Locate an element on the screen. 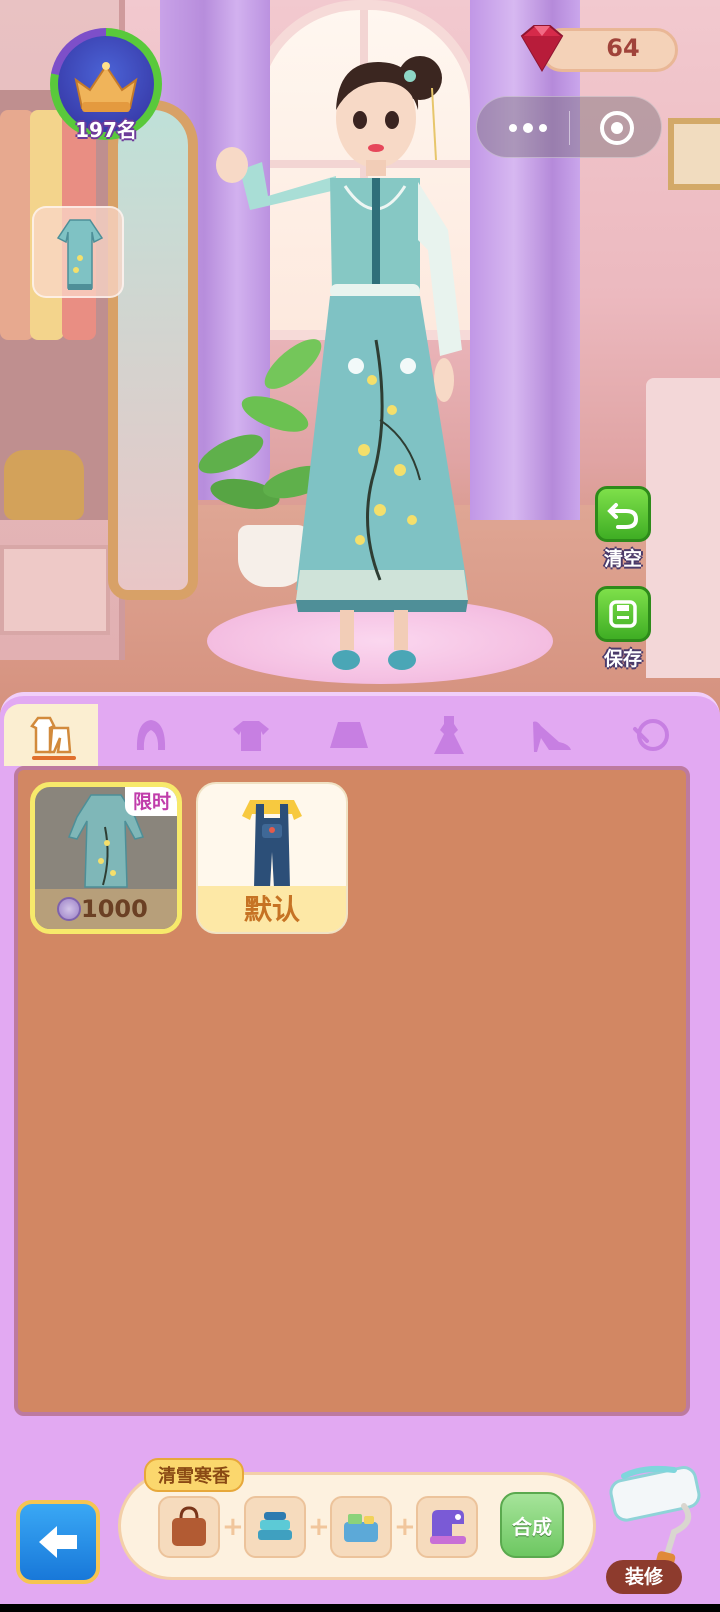 This screenshot has height=1612, width=720. miniprogram-capsule is located at coordinates (569, 127).